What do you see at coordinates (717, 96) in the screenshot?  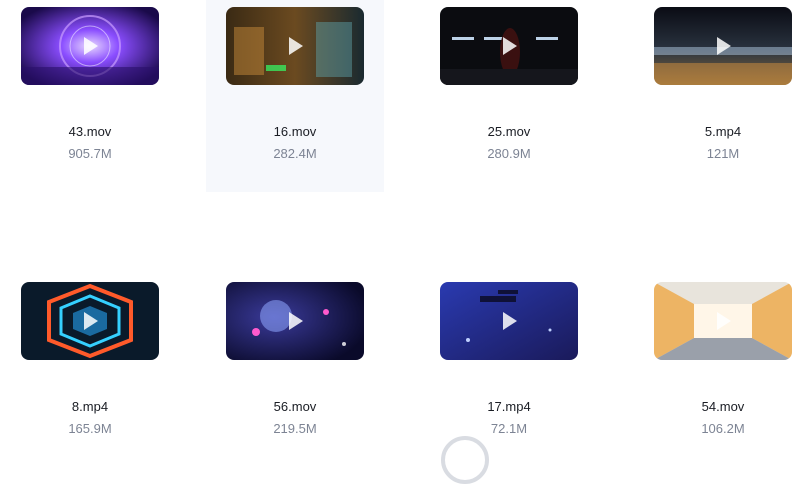 I see `video-card: 5.mp4 121M` at bounding box center [717, 96].